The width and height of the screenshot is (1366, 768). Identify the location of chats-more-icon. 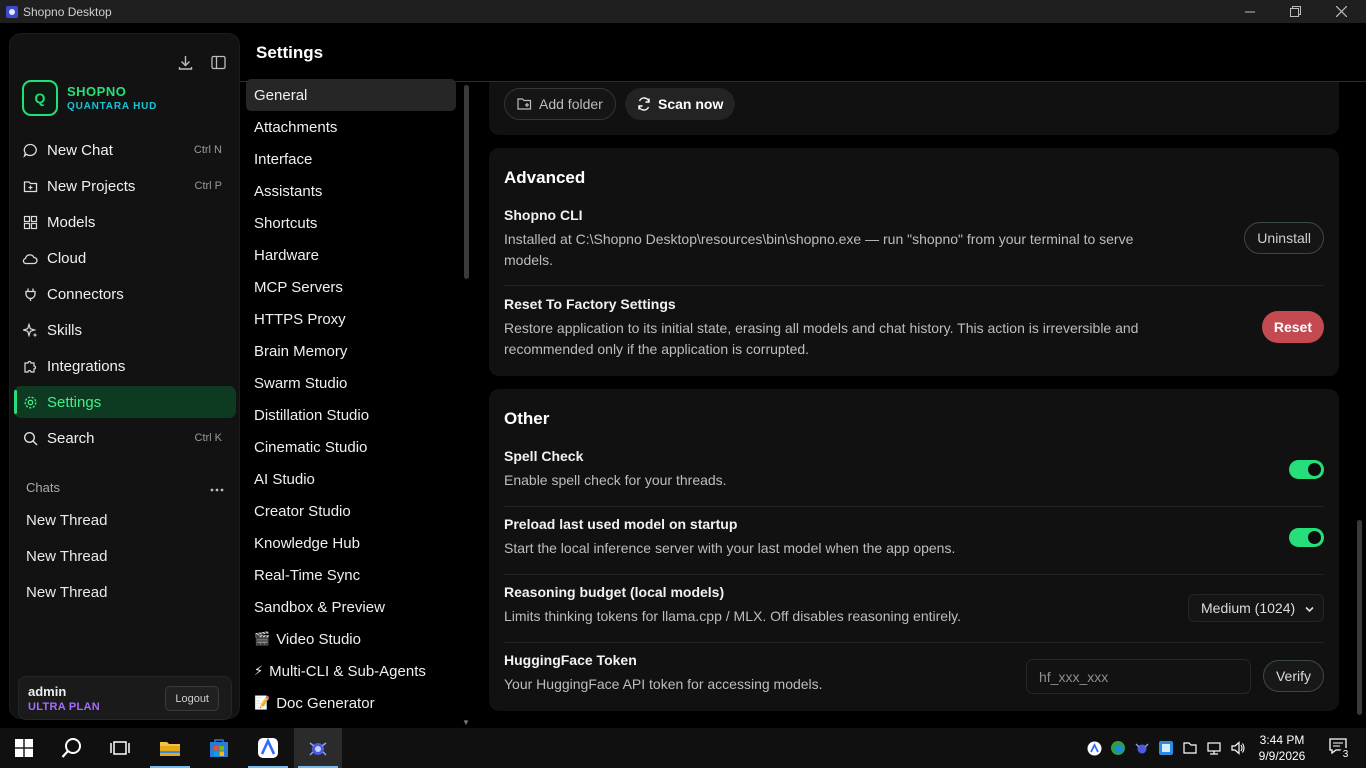
(217, 487).